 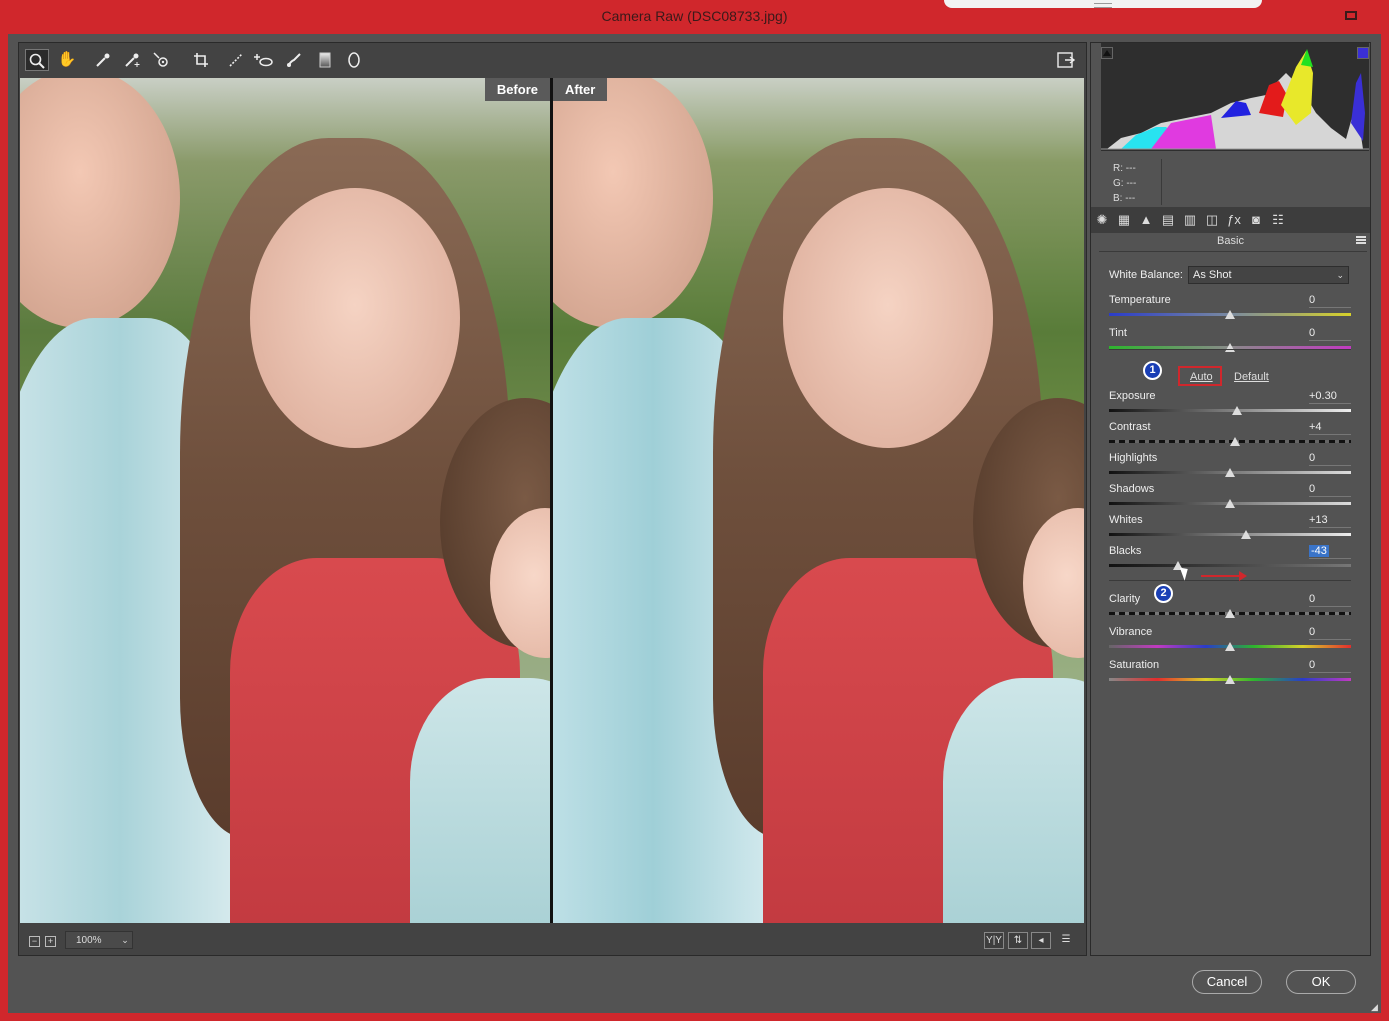 What do you see at coordinates (1125, 551) in the screenshot?
I see `blacks-label: Blacks` at bounding box center [1125, 551].